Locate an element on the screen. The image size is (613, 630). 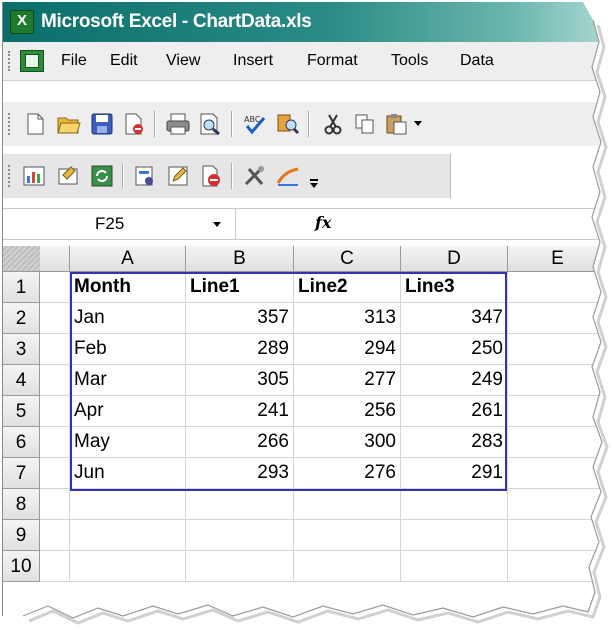
cell-e10 is located at coordinates (558, 566).